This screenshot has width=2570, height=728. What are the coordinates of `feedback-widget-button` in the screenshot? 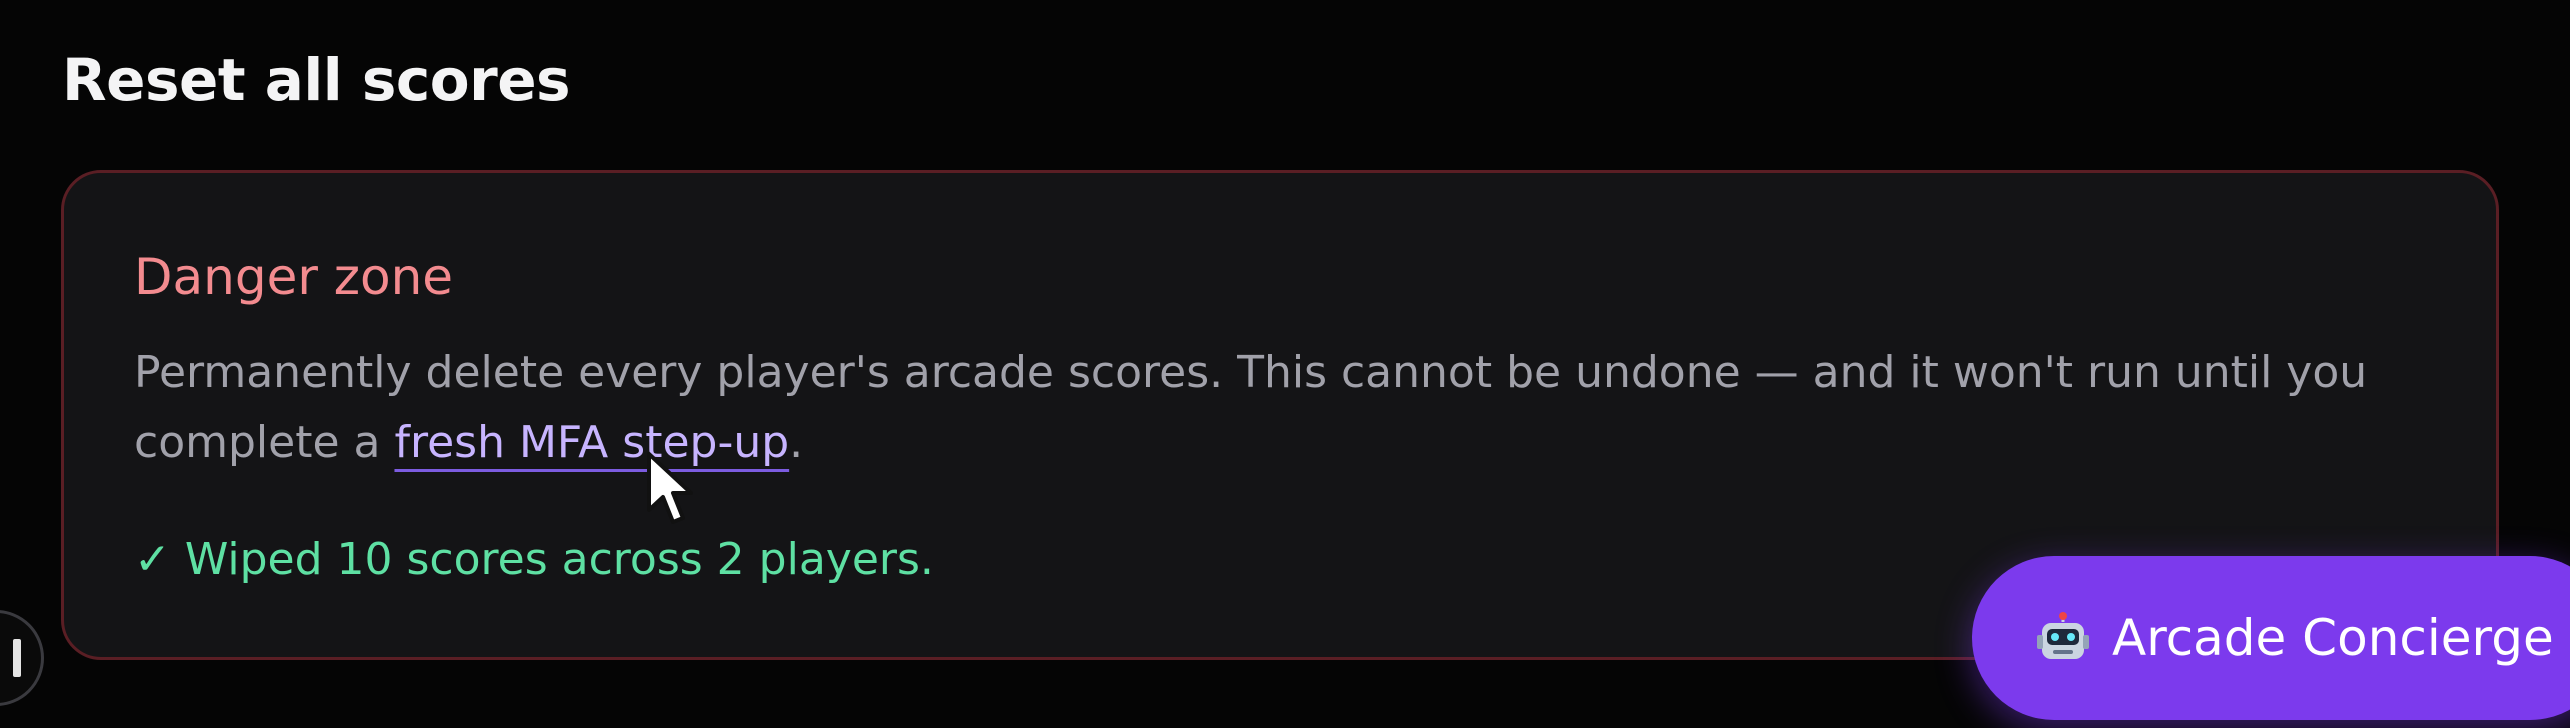 It's located at (22, 658).